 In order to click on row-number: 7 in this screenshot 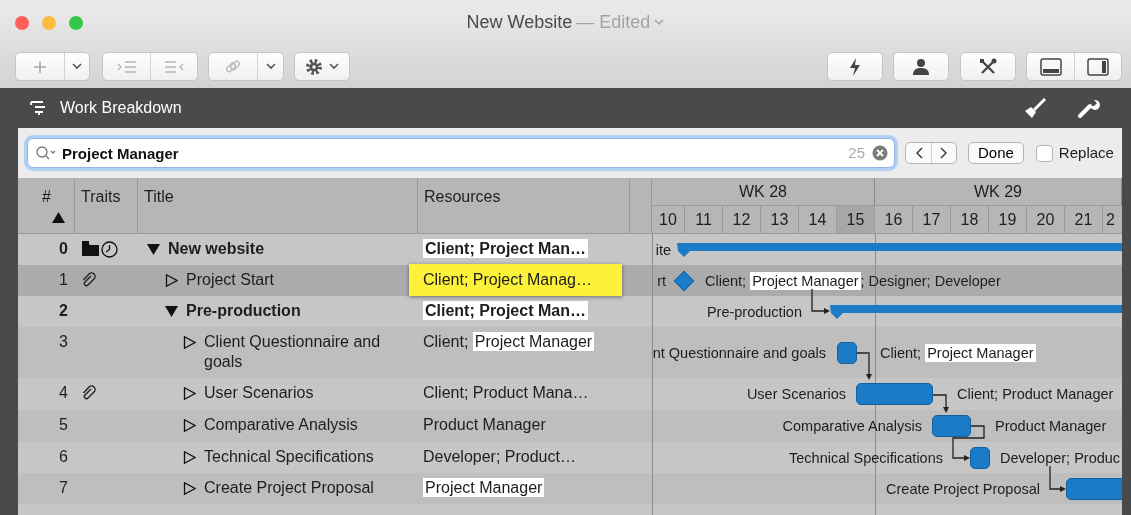, I will do `click(63, 487)`.